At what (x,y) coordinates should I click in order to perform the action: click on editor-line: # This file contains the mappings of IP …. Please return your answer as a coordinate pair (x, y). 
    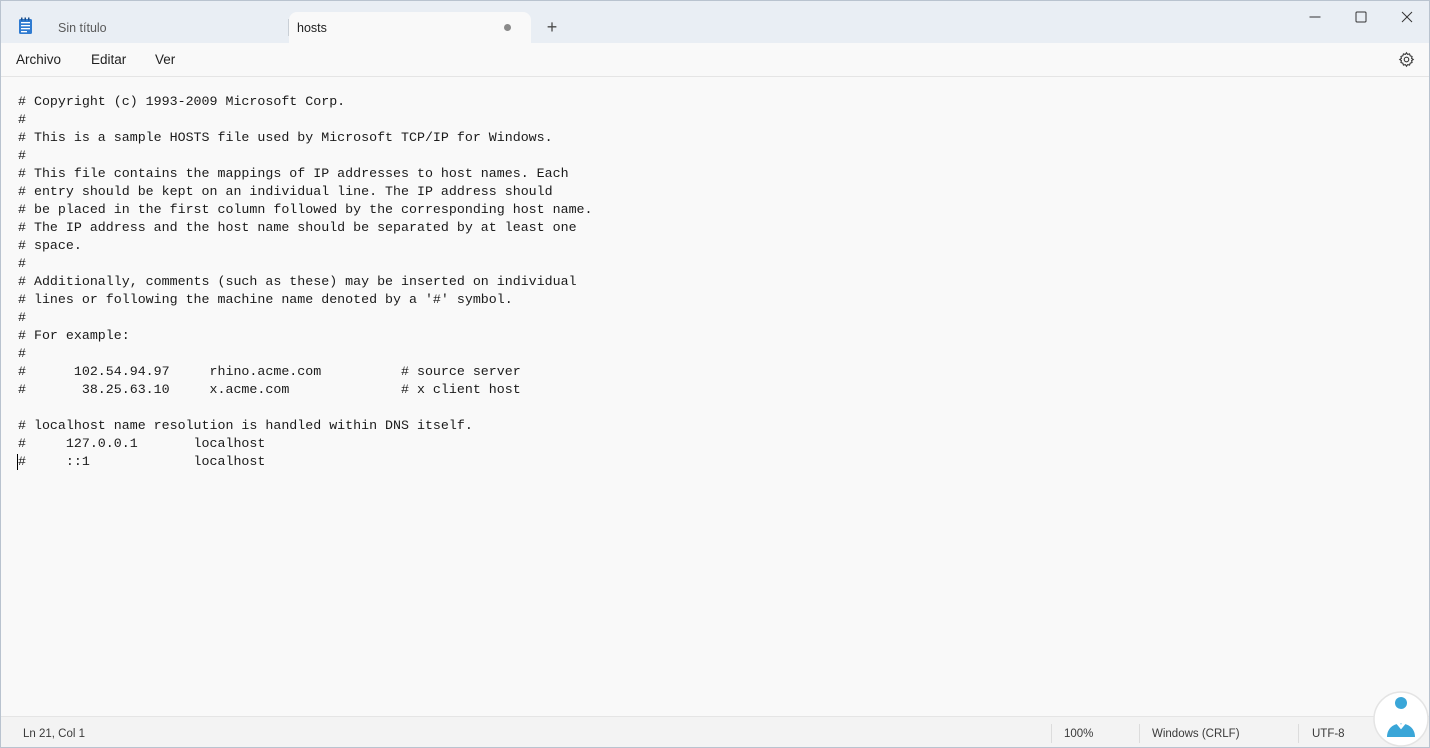
    Looking at the image, I should click on (293, 173).